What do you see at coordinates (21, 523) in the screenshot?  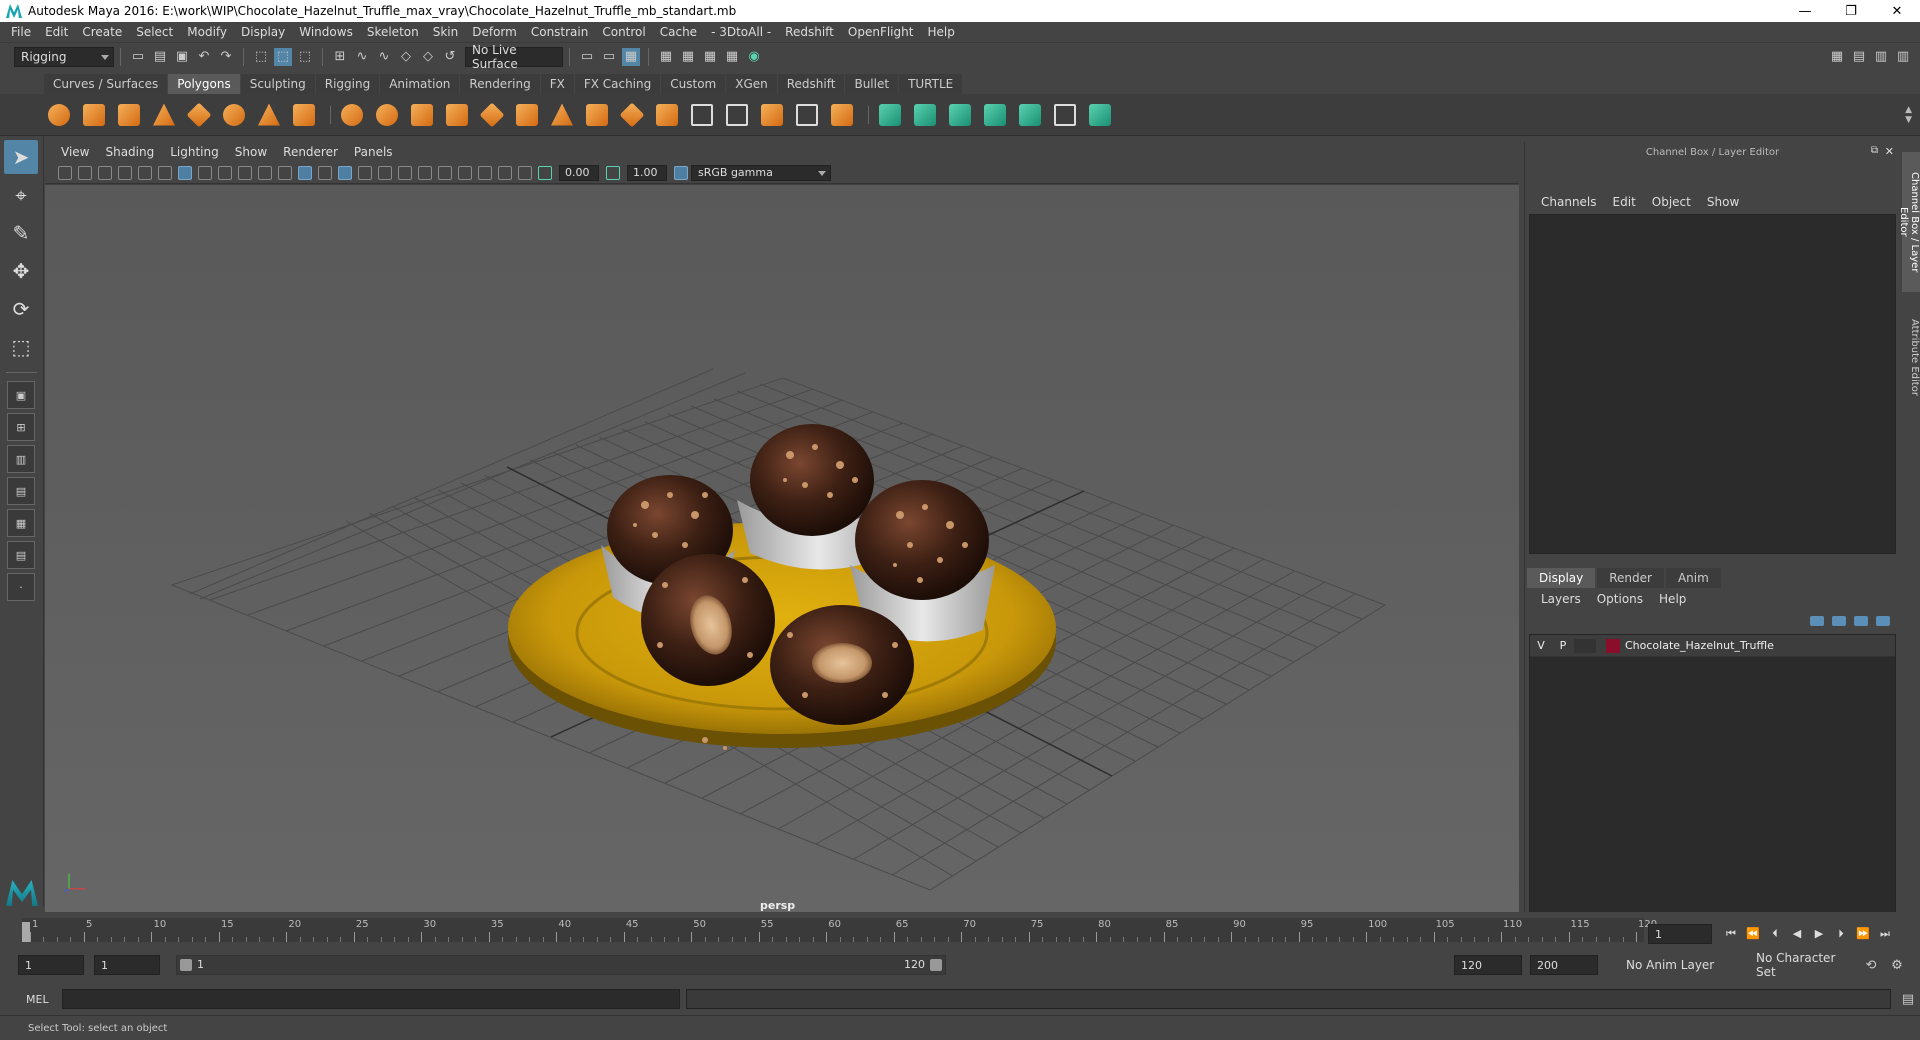 I see `persp-graph-icon: ▦` at bounding box center [21, 523].